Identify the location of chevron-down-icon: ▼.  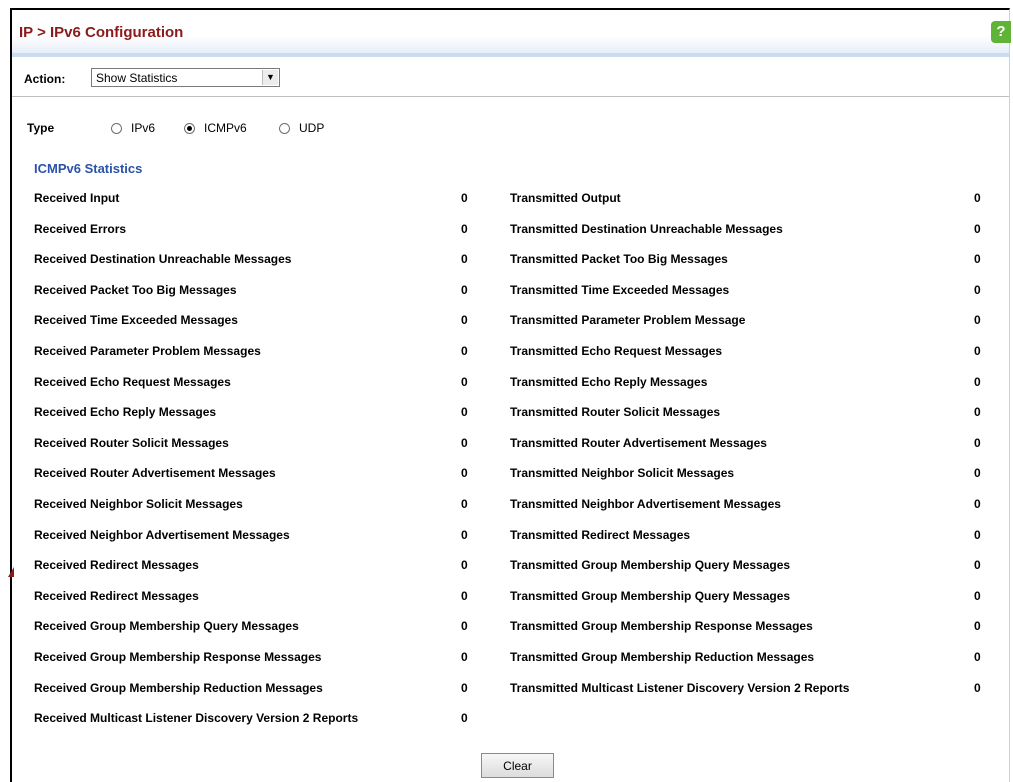
(270, 77).